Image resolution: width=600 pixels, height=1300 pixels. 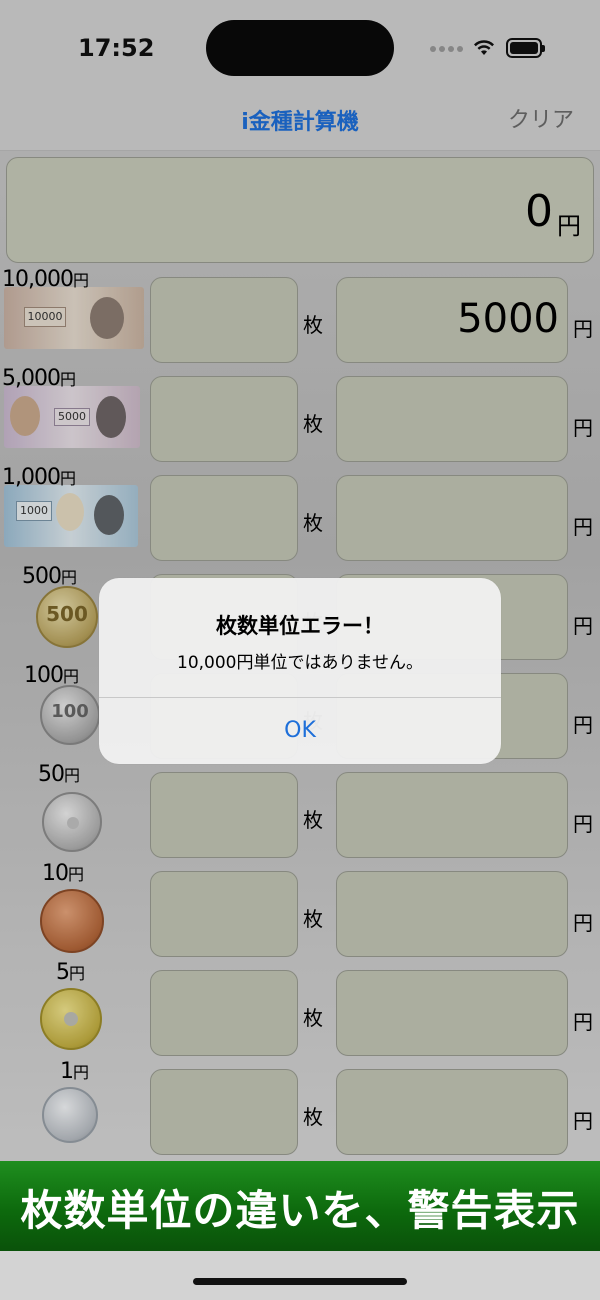 What do you see at coordinates (300, 210) in the screenshot?
I see `total-display: 0 円` at bounding box center [300, 210].